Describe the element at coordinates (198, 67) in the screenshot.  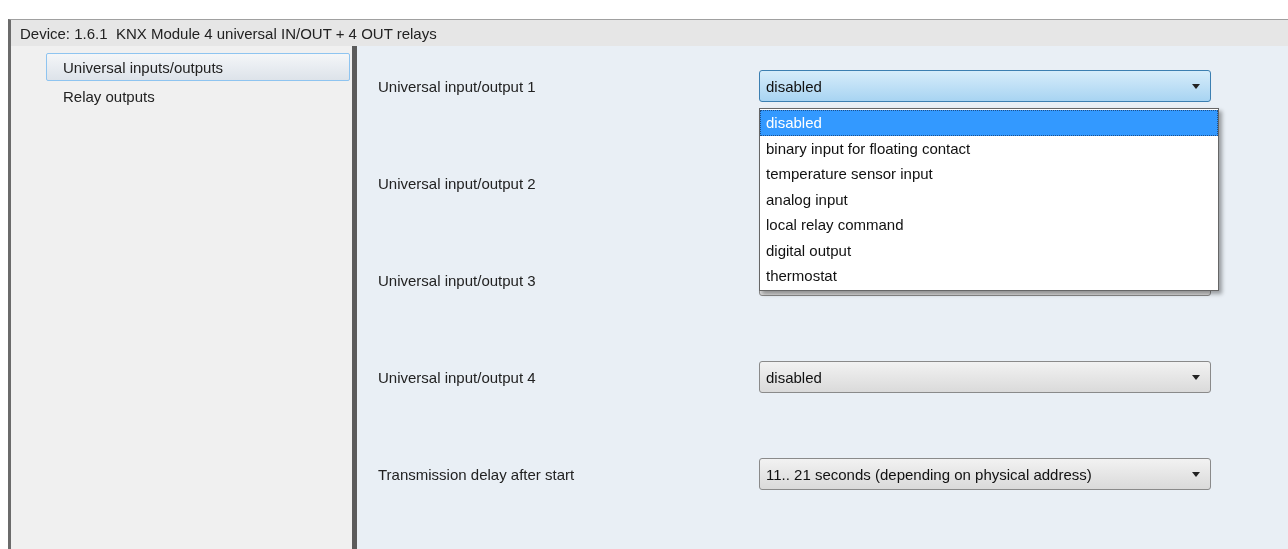
I see `sidebar-item: Universal inputs/outputs` at that location.